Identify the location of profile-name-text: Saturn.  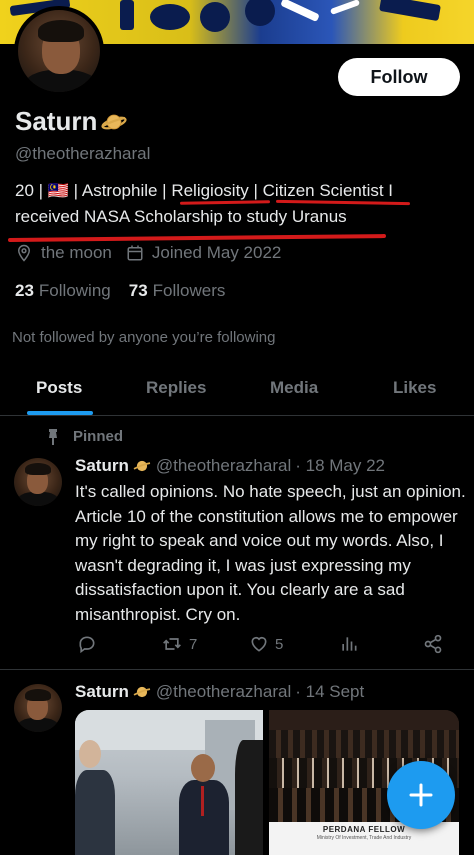
(56, 121).